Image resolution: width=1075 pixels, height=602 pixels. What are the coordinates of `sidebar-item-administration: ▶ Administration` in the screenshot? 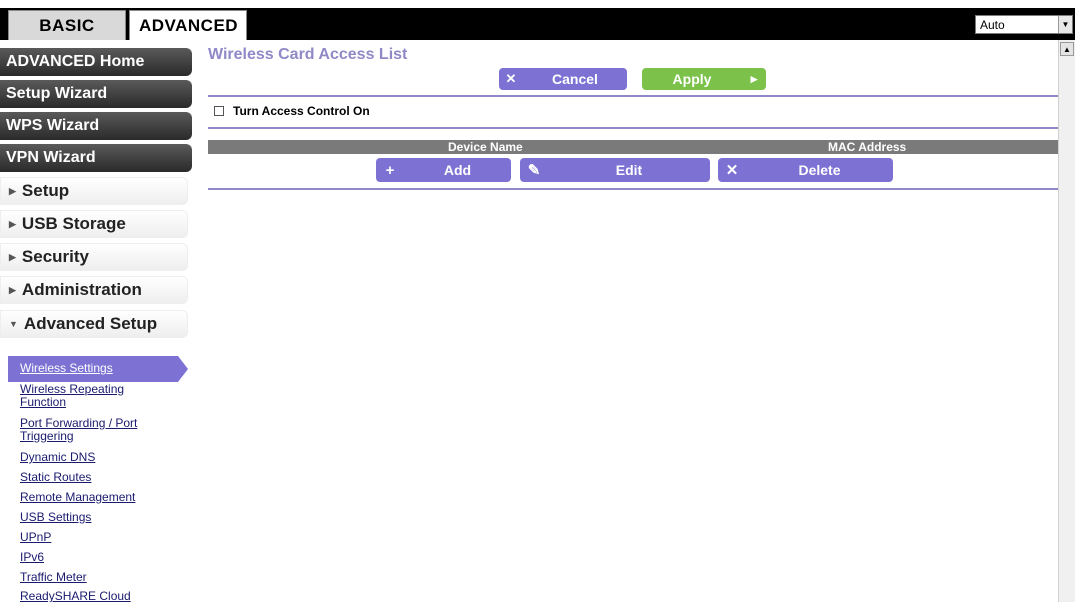 It's located at (94, 290).